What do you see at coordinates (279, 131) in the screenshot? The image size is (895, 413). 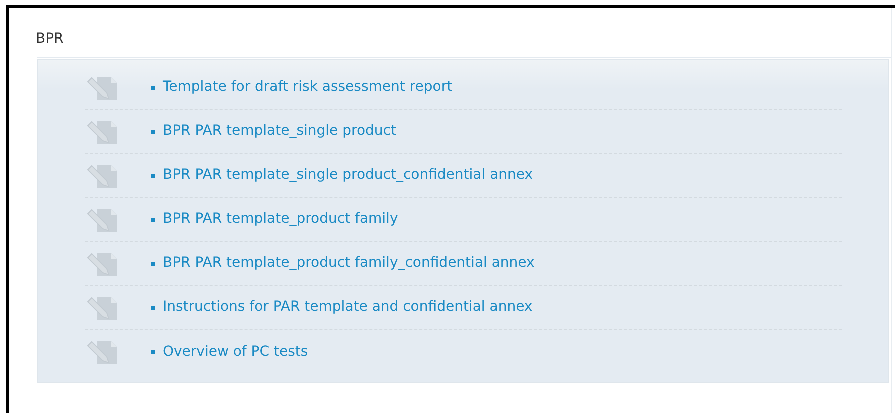 I see `document-link: BPR PAR template_single product` at bounding box center [279, 131].